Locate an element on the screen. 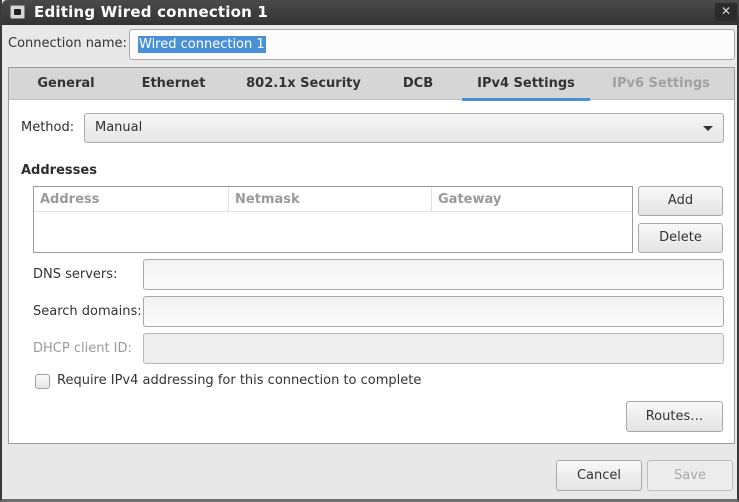 This screenshot has height=502, width=739. column-header-address: Address is located at coordinates (131, 199).